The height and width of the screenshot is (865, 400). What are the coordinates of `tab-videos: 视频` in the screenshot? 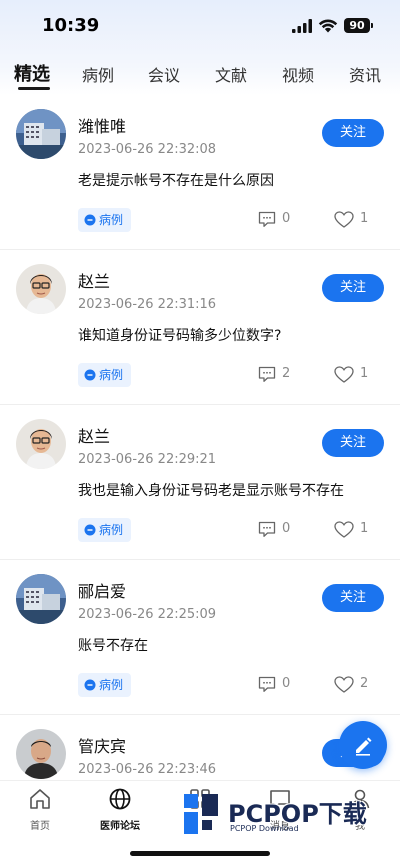 It's located at (298, 74).